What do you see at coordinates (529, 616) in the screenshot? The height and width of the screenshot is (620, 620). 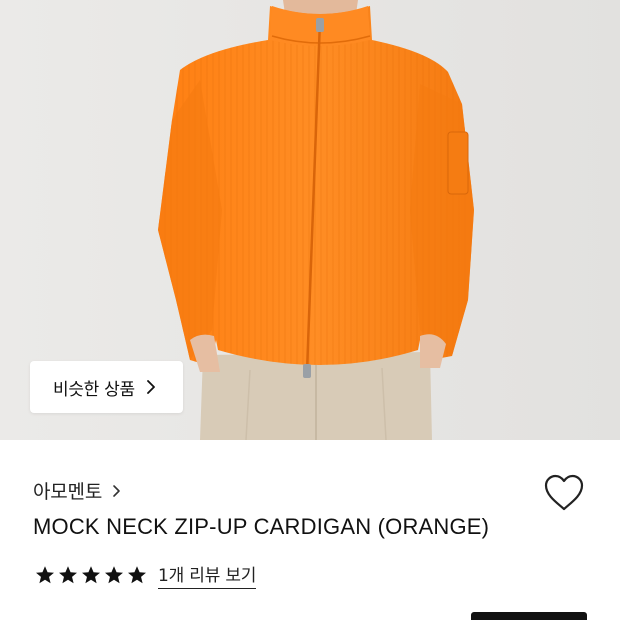 I see `purchase-button-edge` at bounding box center [529, 616].